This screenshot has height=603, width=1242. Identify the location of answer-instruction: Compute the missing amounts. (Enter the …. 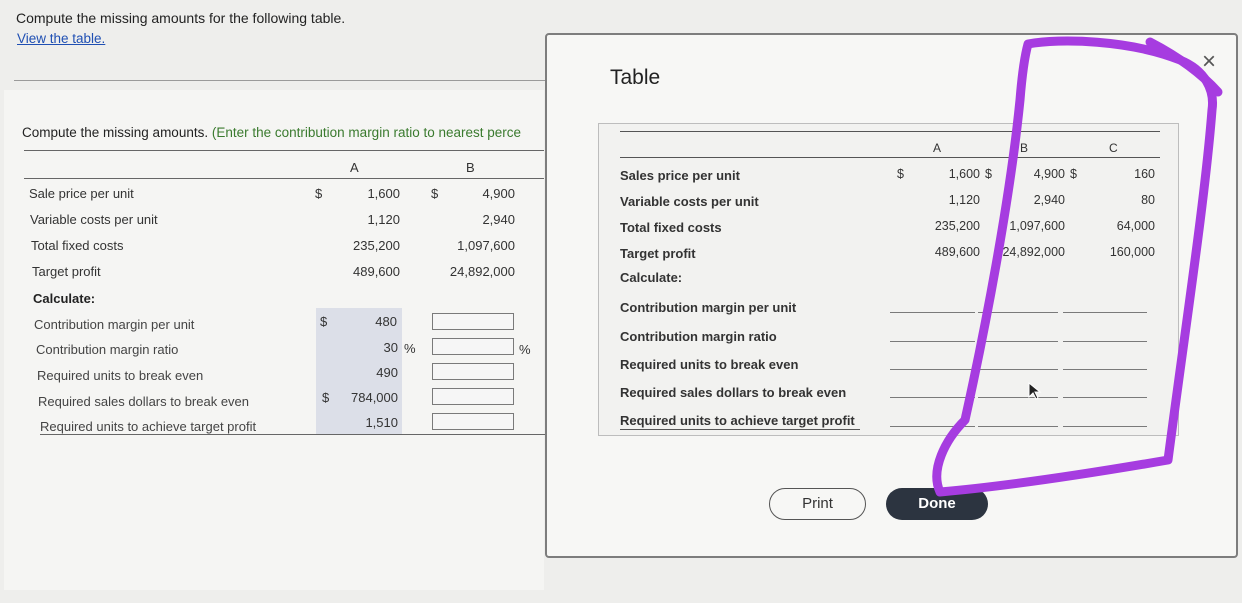
(272, 132).